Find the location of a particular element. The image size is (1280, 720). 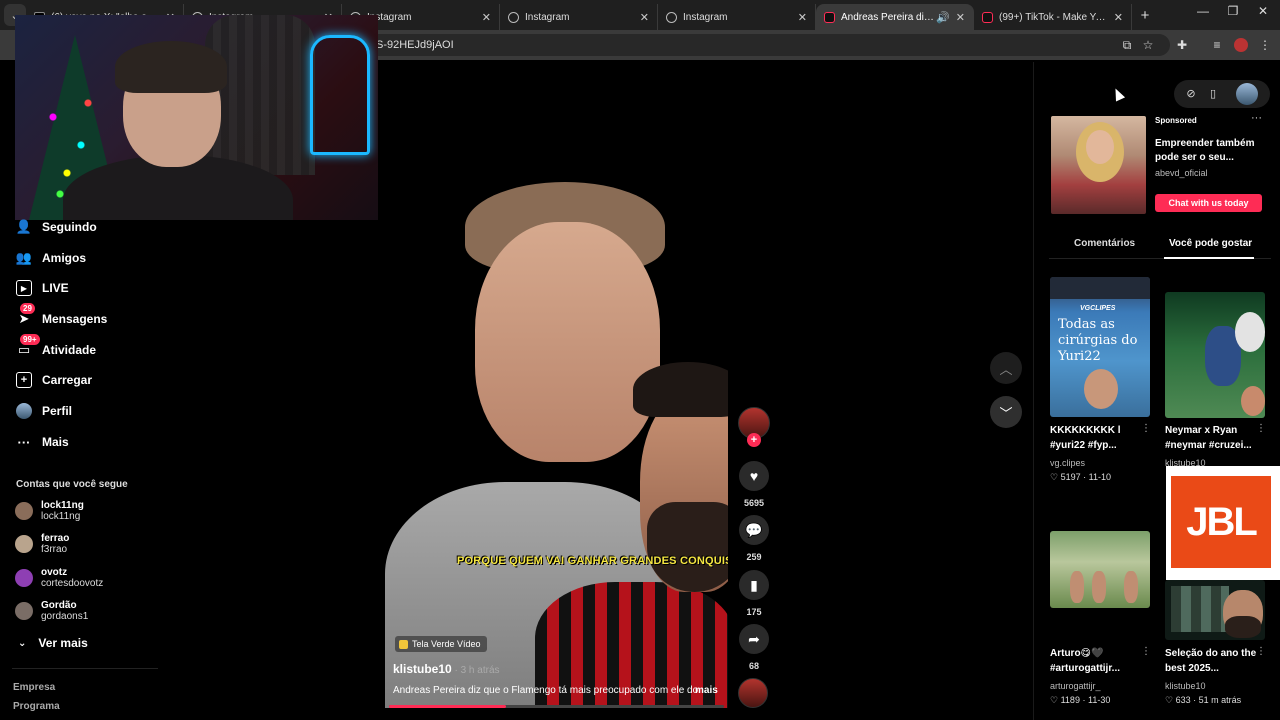

compass-icon: ⊘ is located at coordinates (1191, 94).